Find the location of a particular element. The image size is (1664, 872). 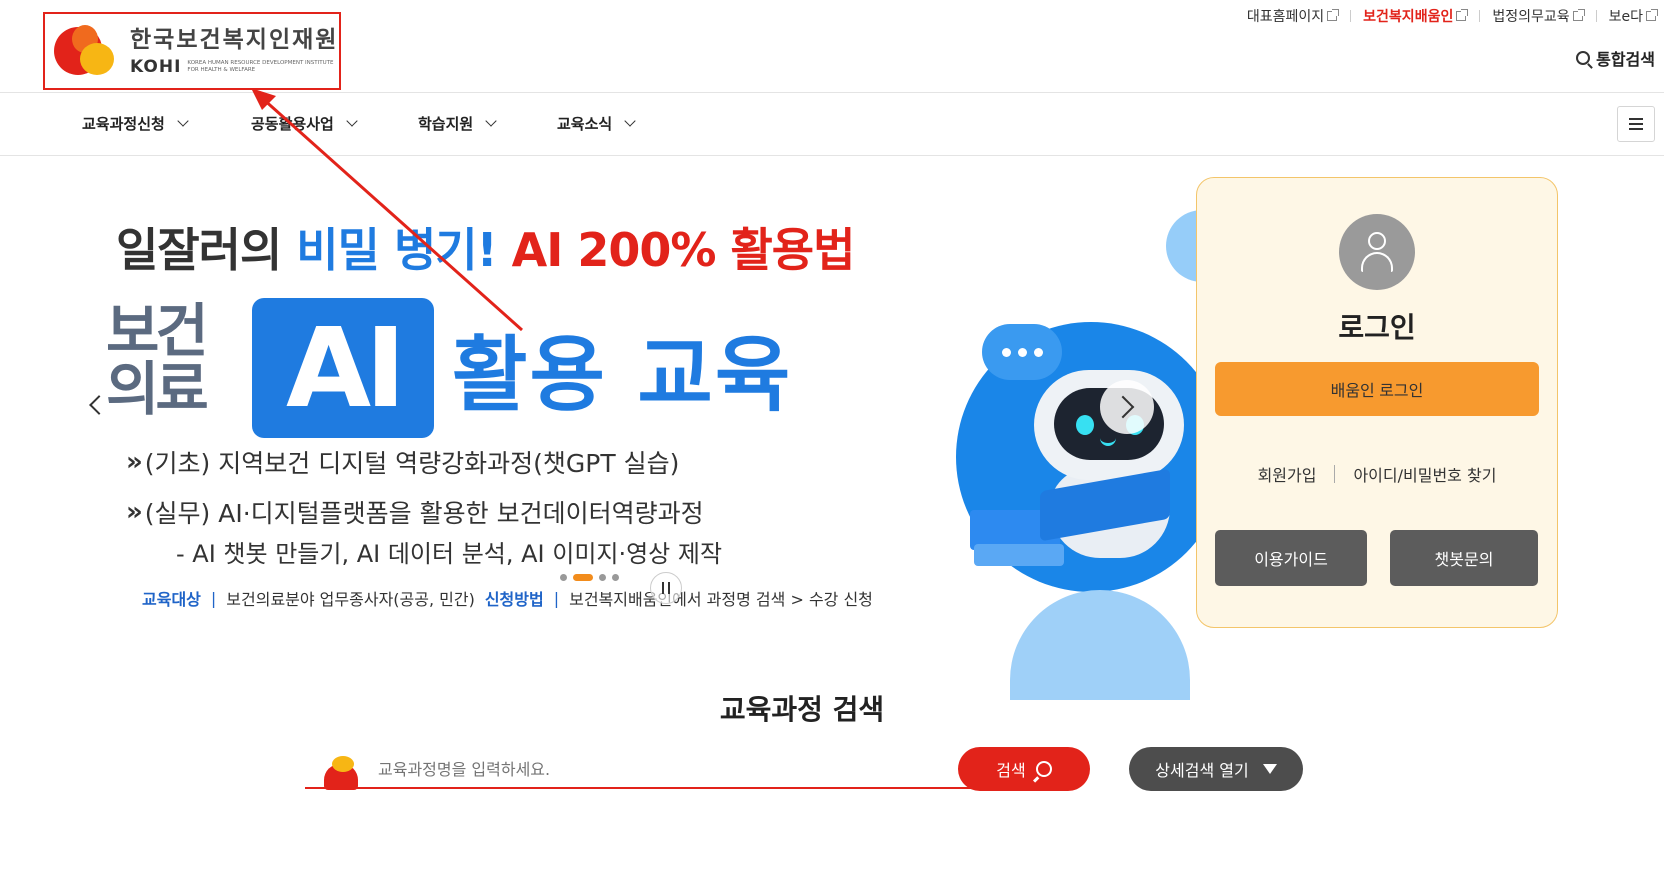

user-guide-button: 이용가이드 is located at coordinates (1291, 558).